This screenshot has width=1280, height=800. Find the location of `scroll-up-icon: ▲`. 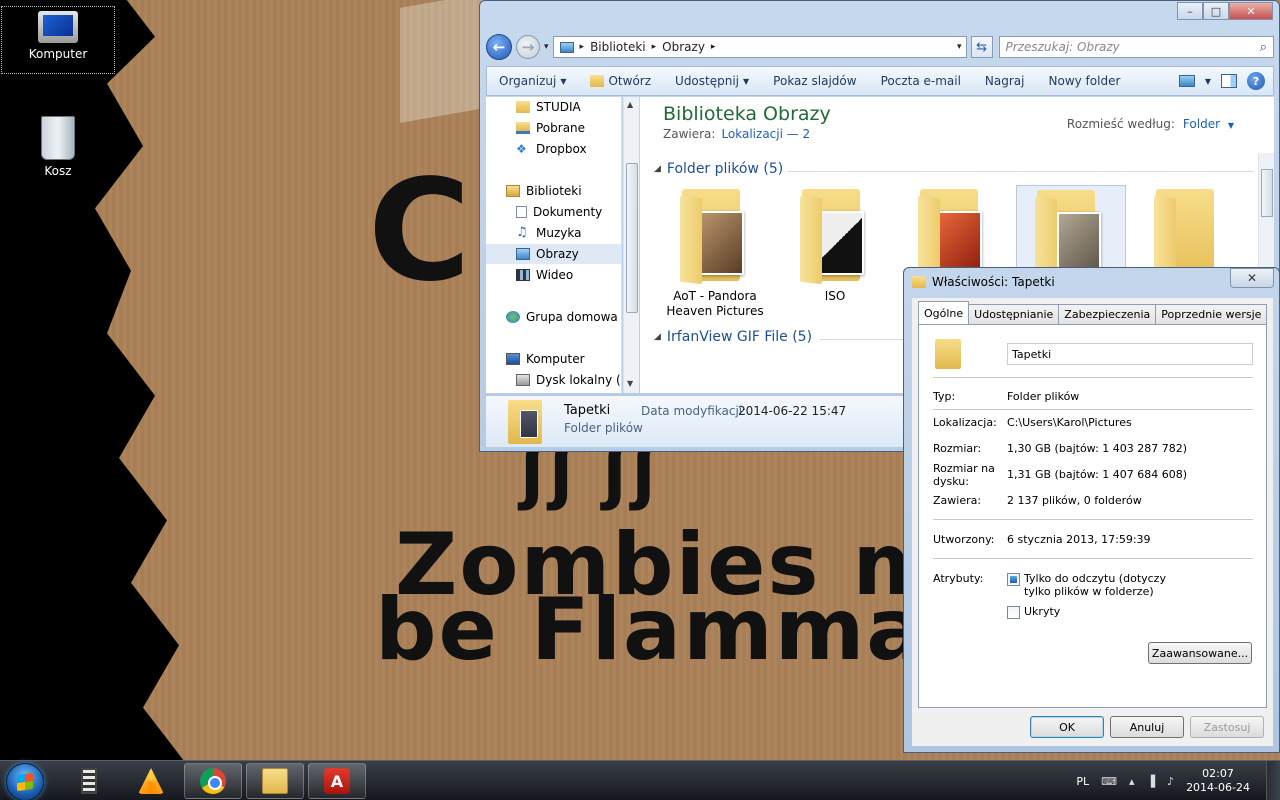

scroll-up-icon: ▲ is located at coordinates (630, 104).